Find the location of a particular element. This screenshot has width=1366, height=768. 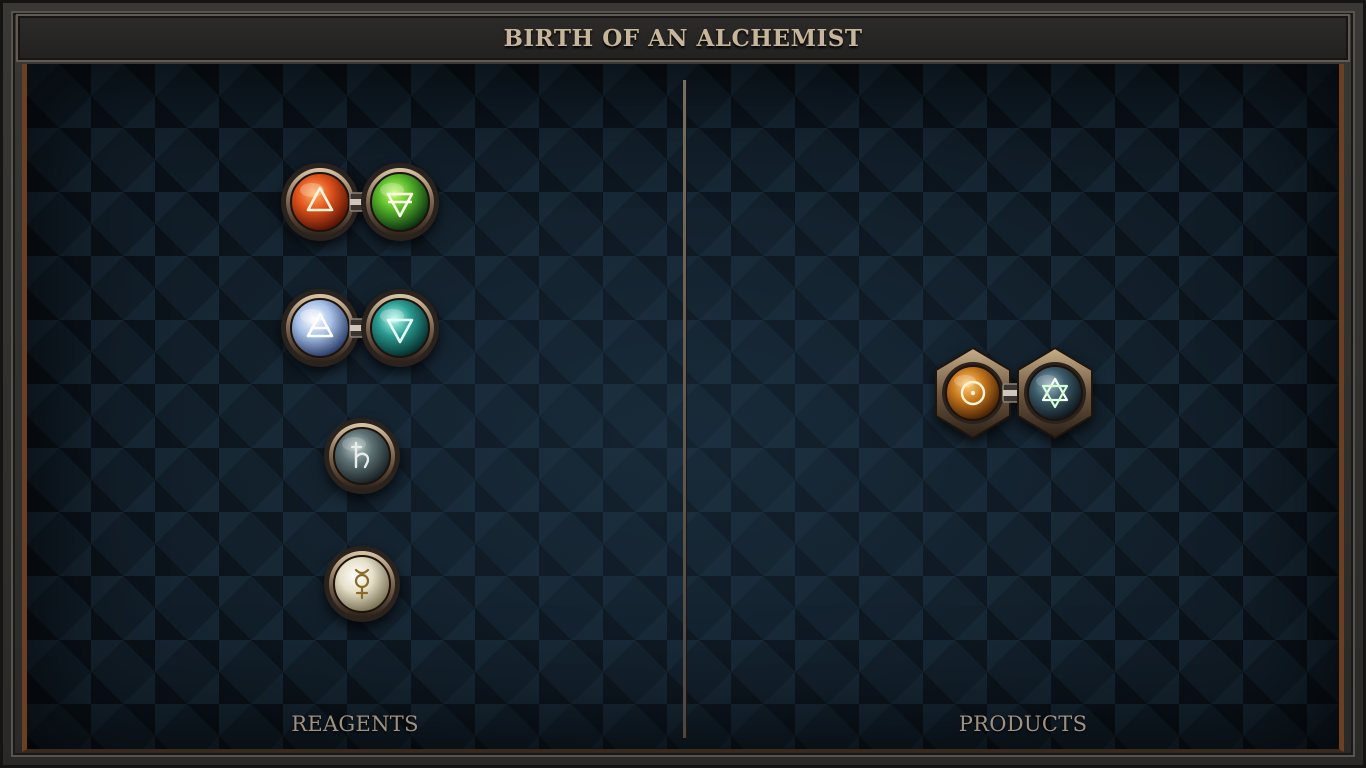

water-orb is located at coordinates (400, 328).